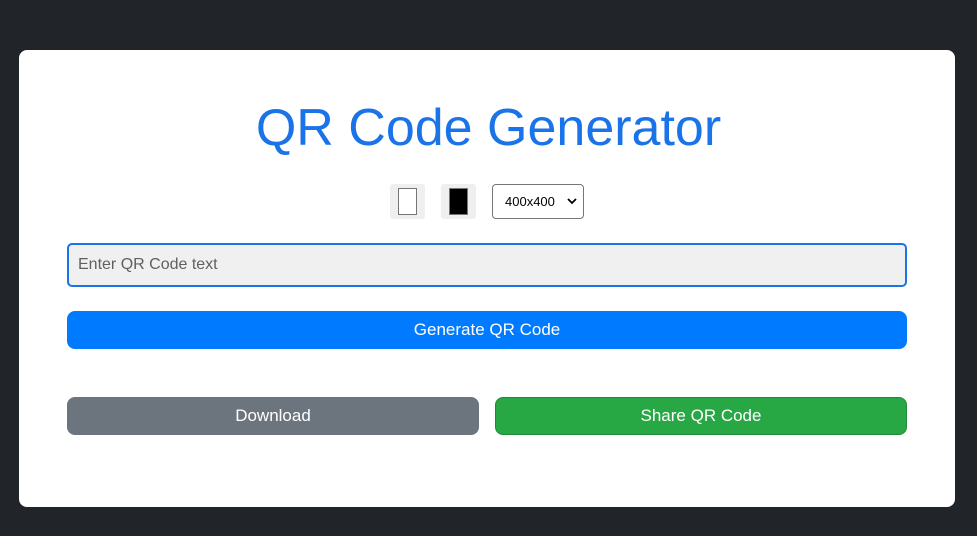 The height and width of the screenshot is (536, 977). What do you see at coordinates (530, 201) in the screenshot?
I see `size-select-value: 400x400` at bounding box center [530, 201].